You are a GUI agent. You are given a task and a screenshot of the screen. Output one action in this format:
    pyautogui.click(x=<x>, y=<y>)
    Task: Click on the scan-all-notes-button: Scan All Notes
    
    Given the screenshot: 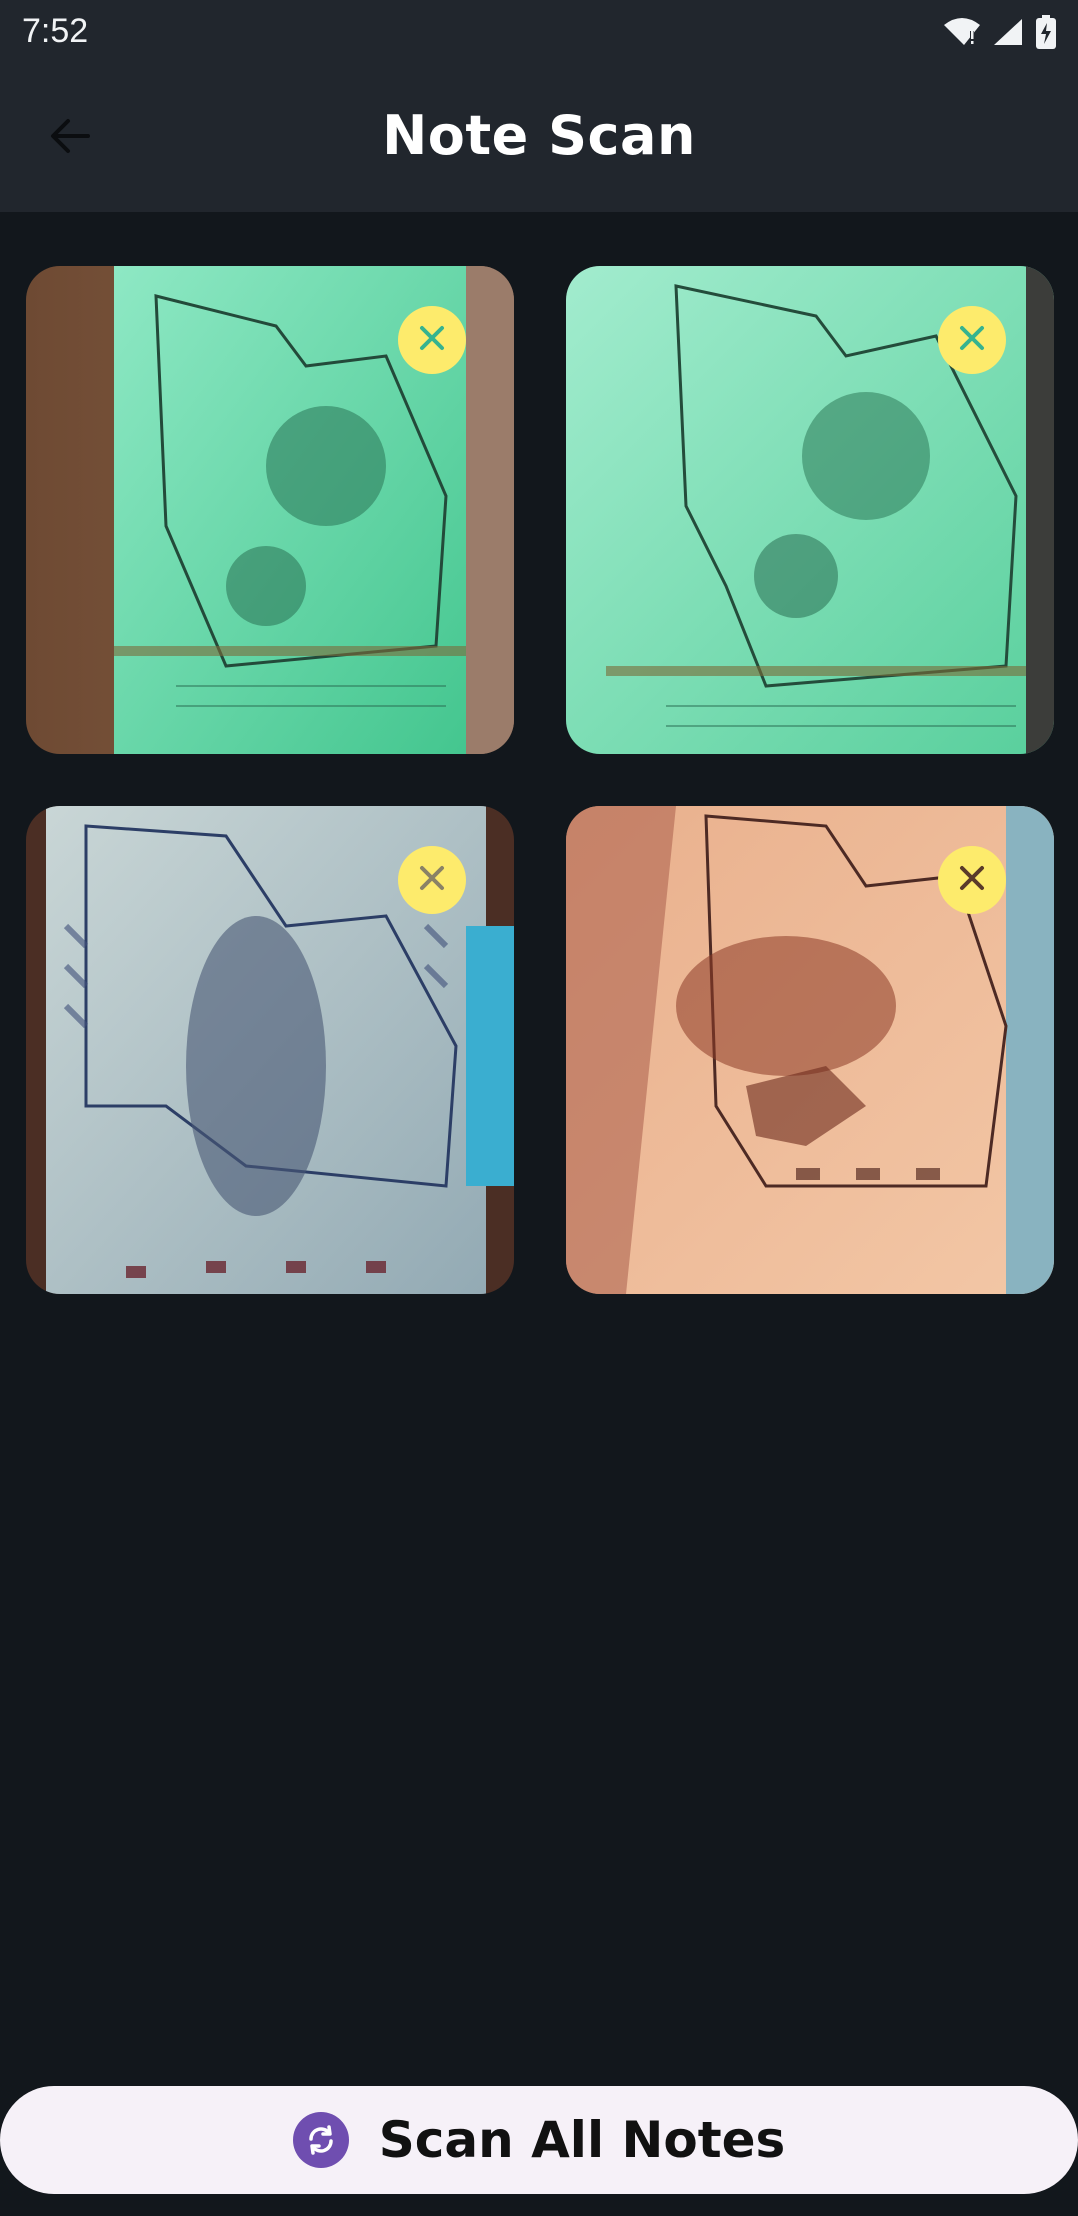 What is the action you would take?
    pyautogui.click(x=539, y=2140)
    